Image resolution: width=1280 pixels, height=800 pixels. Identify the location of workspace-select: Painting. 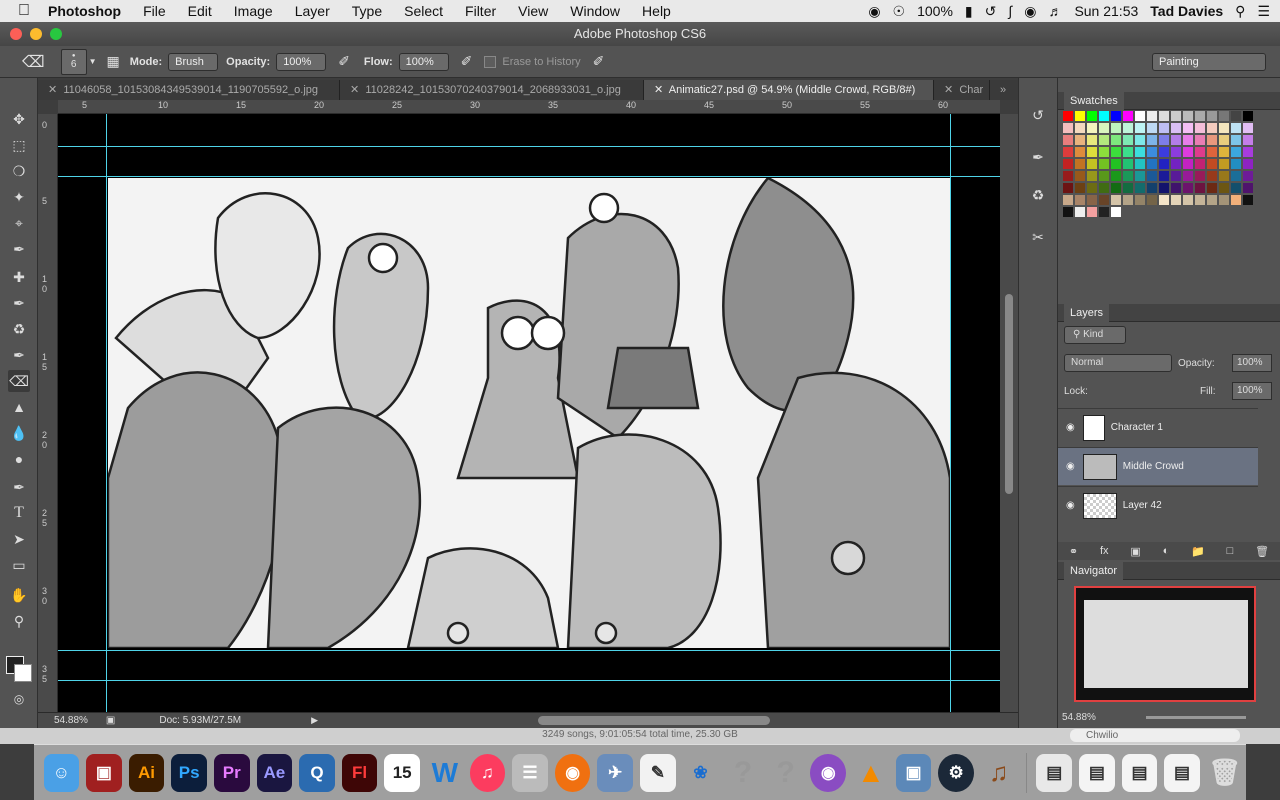
(1209, 61).